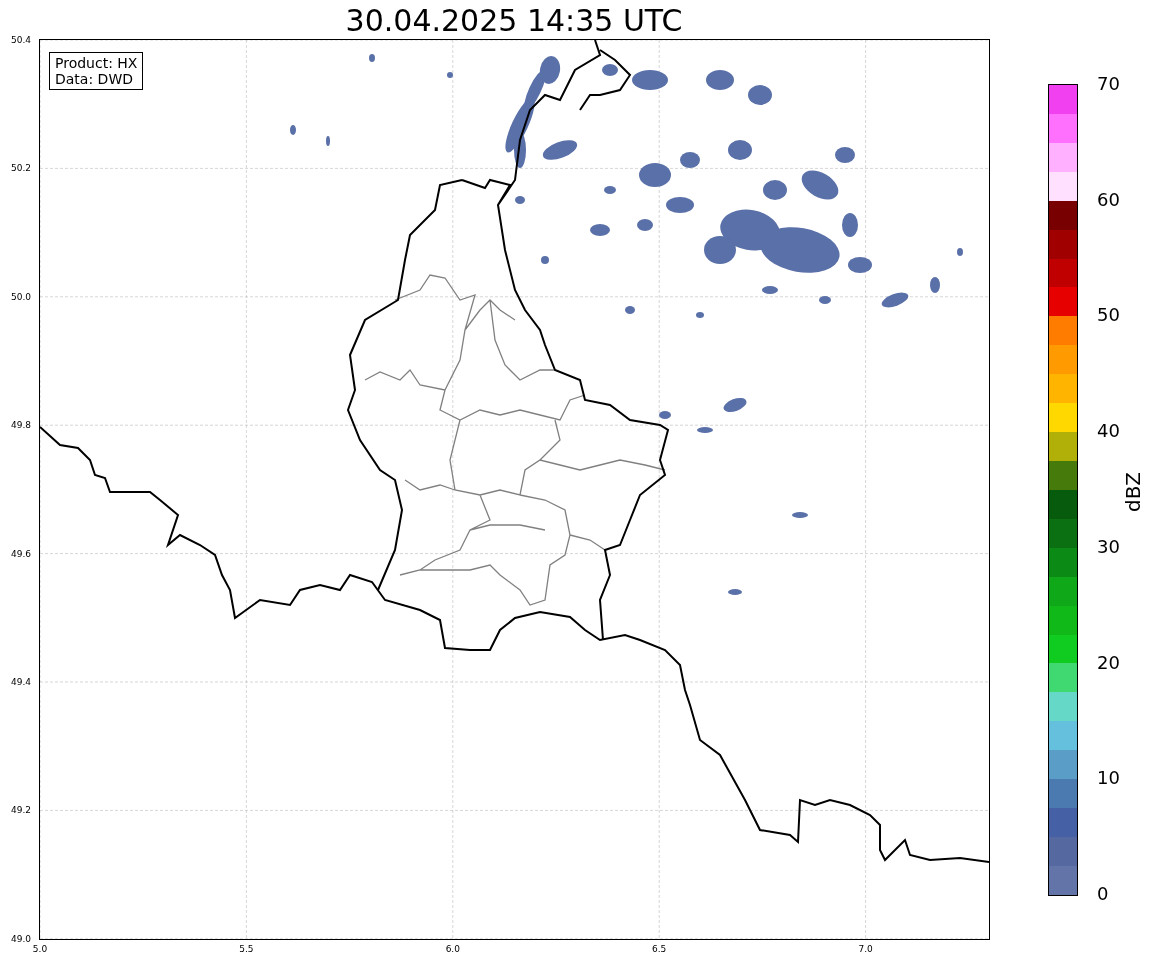 The height and width of the screenshot is (968, 1152). Describe the element at coordinates (20, 938) in the screenshot. I see `axis-tick-label: 49.0` at that location.